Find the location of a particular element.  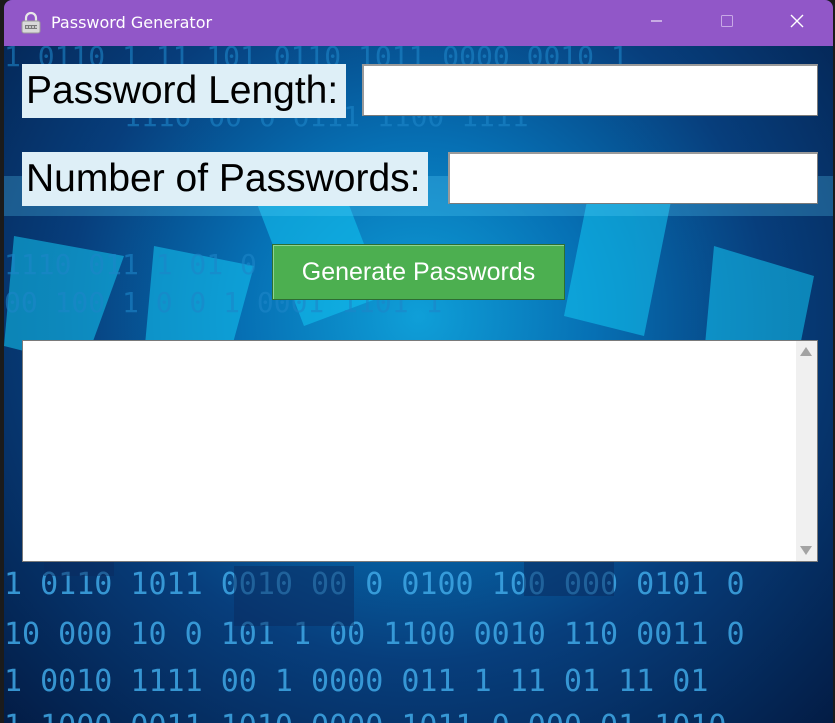

title-bar: Password Generator is located at coordinates (418, 23).